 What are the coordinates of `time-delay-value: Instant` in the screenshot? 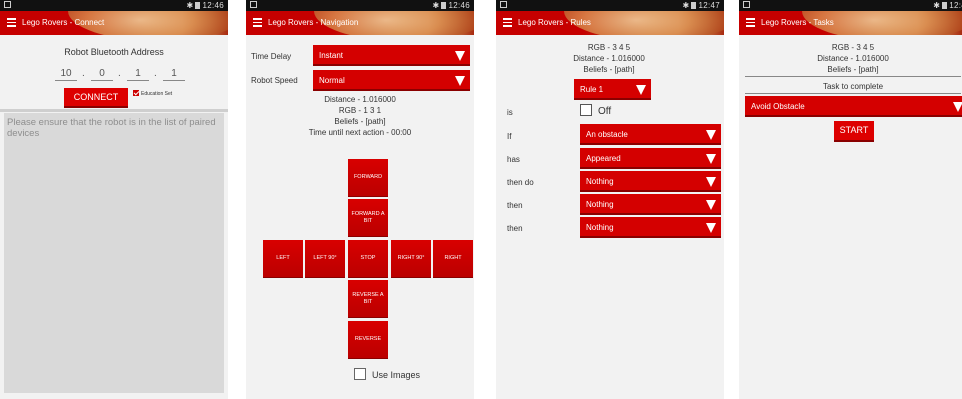 It's located at (331, 55).